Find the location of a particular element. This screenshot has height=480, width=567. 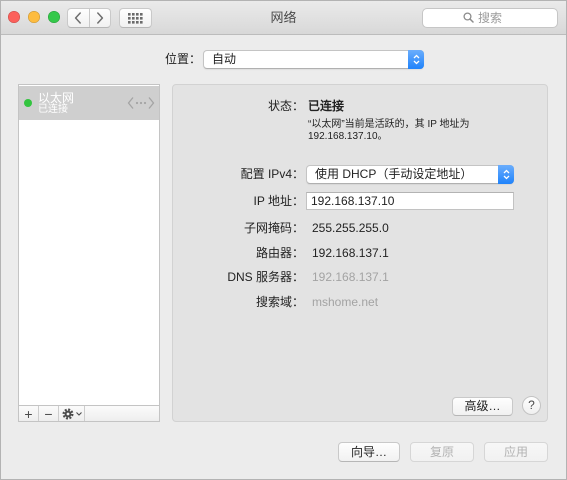

router-label: 路由器： is located at coordinates (279, 253).